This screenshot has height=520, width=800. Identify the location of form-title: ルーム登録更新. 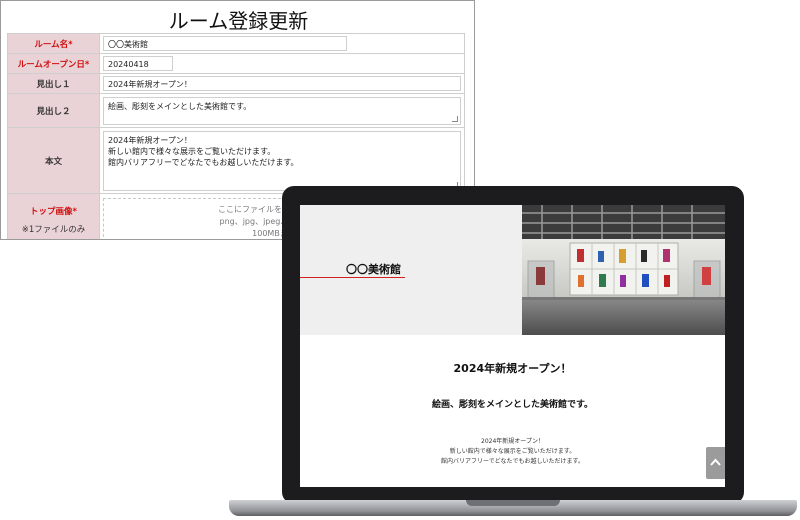
(238, 21).